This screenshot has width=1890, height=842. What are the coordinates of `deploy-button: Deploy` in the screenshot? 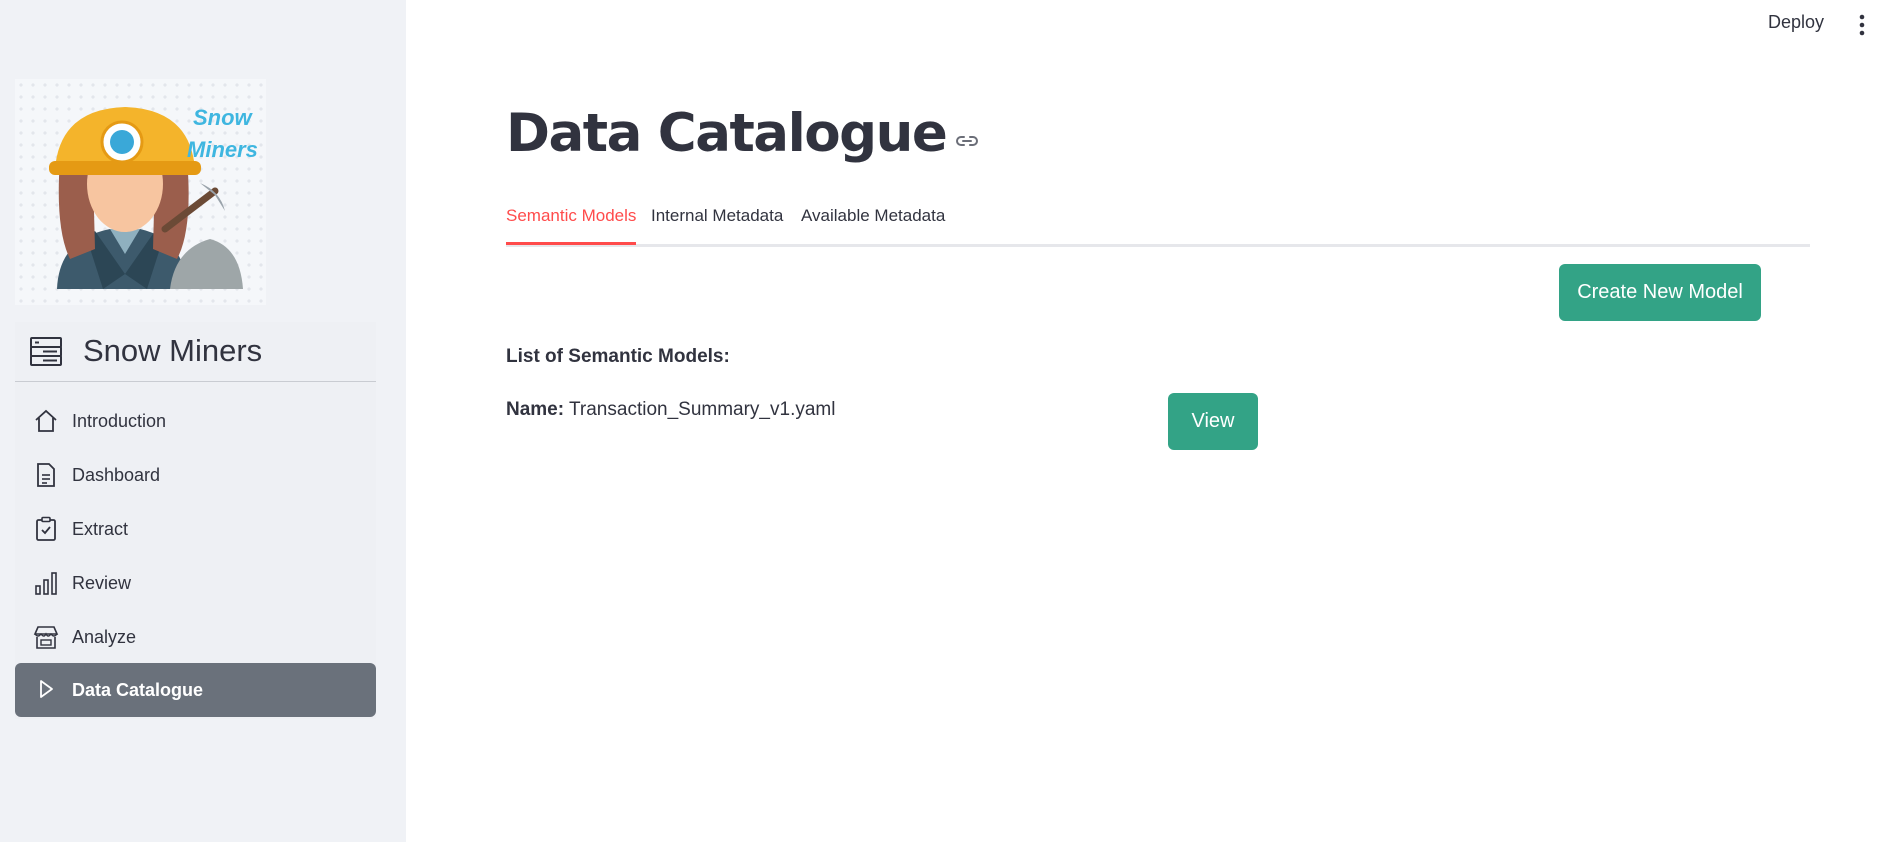 It's located at (1796, 22).